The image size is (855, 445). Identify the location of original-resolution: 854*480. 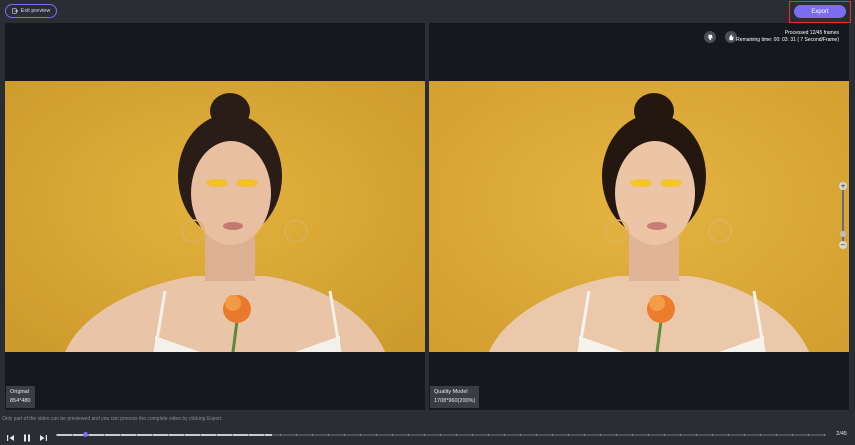
(20, 401).